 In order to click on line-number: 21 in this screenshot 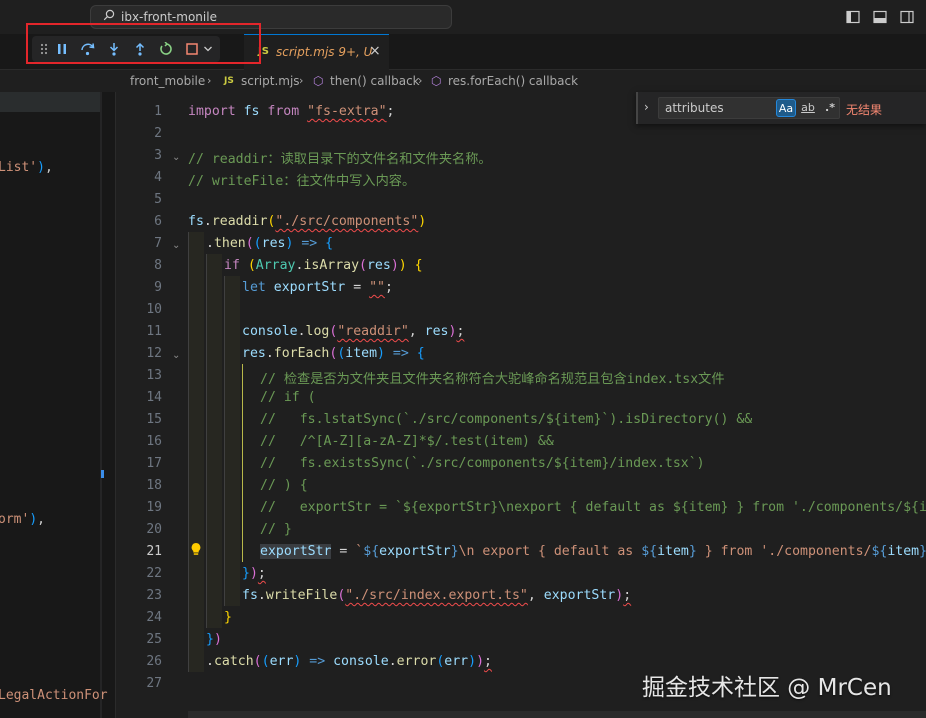, I will do `click(154, 551)`.